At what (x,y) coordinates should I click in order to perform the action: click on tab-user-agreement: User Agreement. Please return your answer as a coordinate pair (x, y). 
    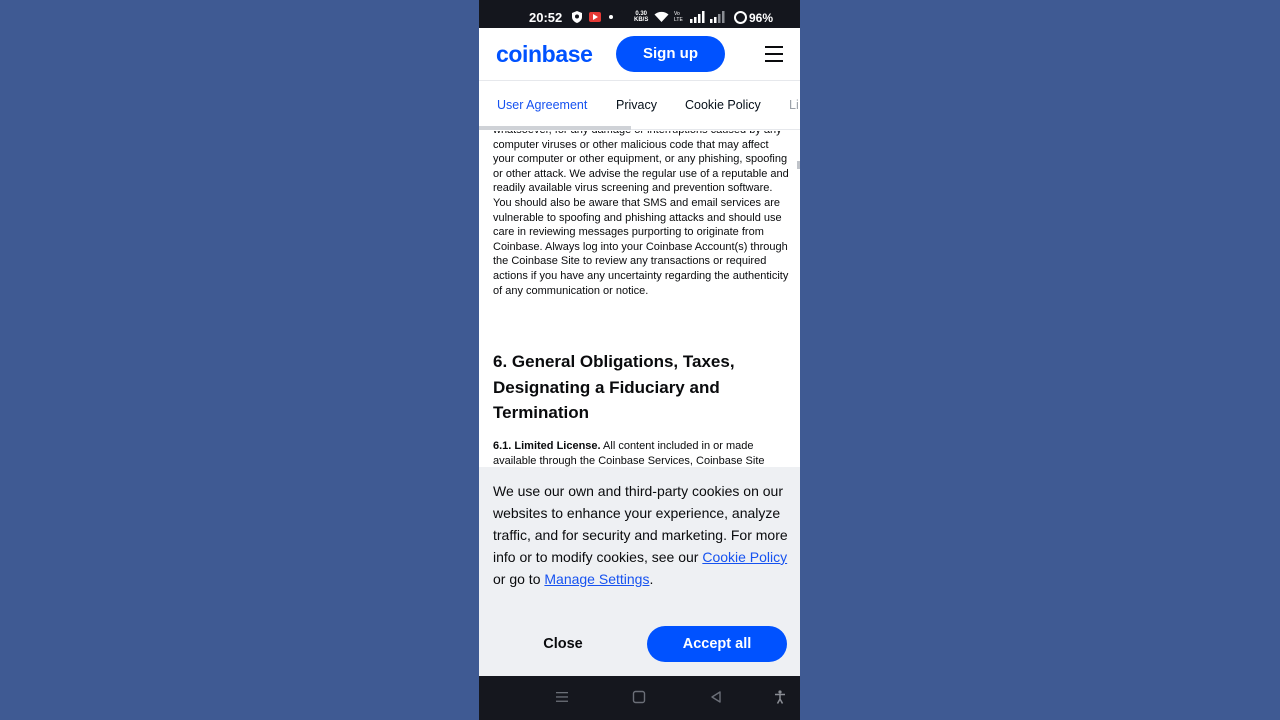
    Looking at the image, I should click on (542, 105).